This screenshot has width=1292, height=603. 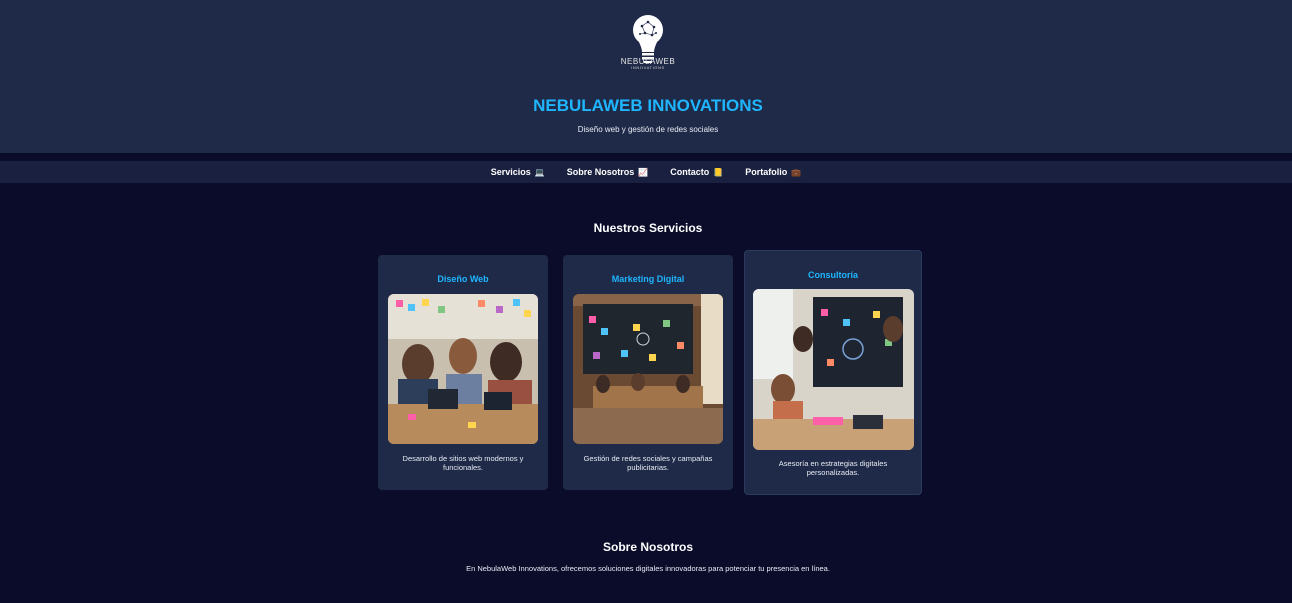 I want to click on nav-label: Contacto, so click(x=690, y=172).